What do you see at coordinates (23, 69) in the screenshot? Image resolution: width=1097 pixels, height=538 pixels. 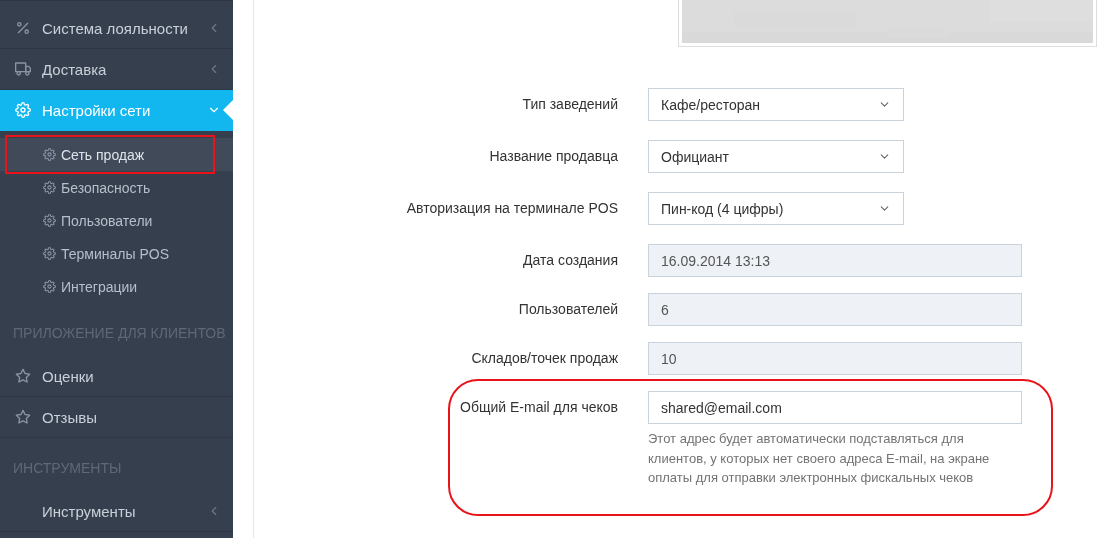 I see `truck-icon` at bounding box center [23, 69].